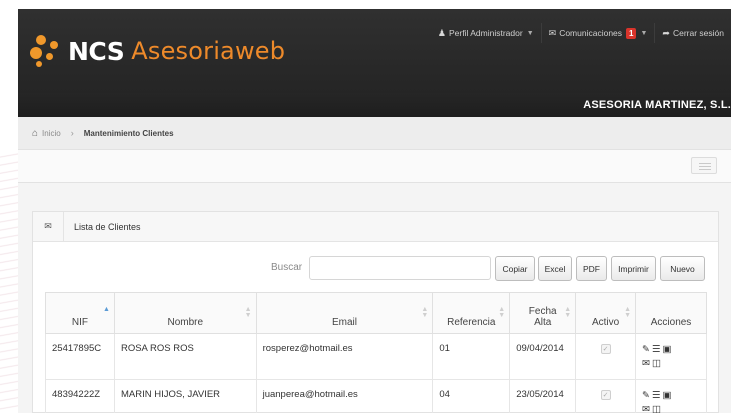  What do you see at coordinates (9, 281) in the screenshot?
I see `background-decoration` at bounding box center [9, 281].